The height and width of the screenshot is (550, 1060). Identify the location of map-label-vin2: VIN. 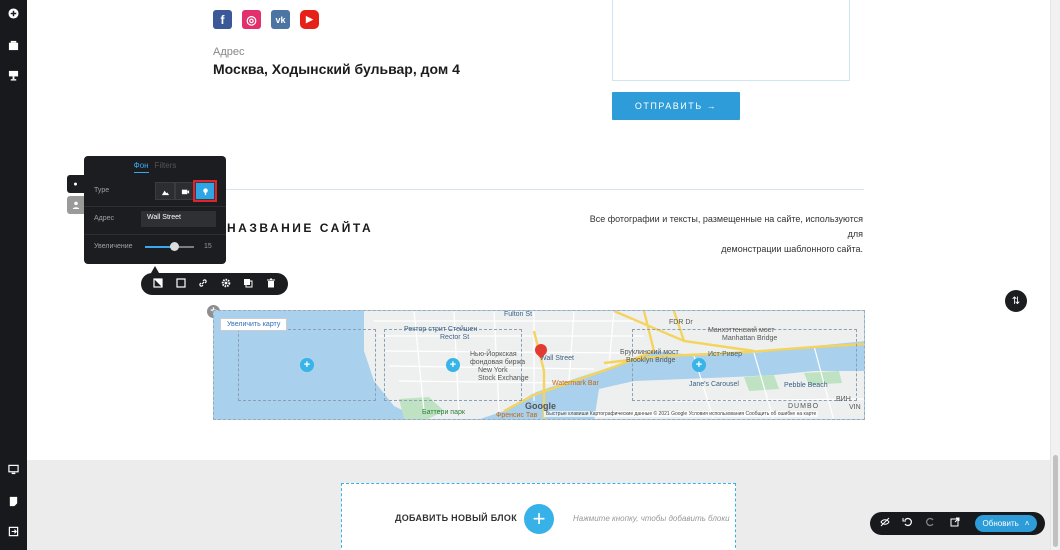
(855, 407).